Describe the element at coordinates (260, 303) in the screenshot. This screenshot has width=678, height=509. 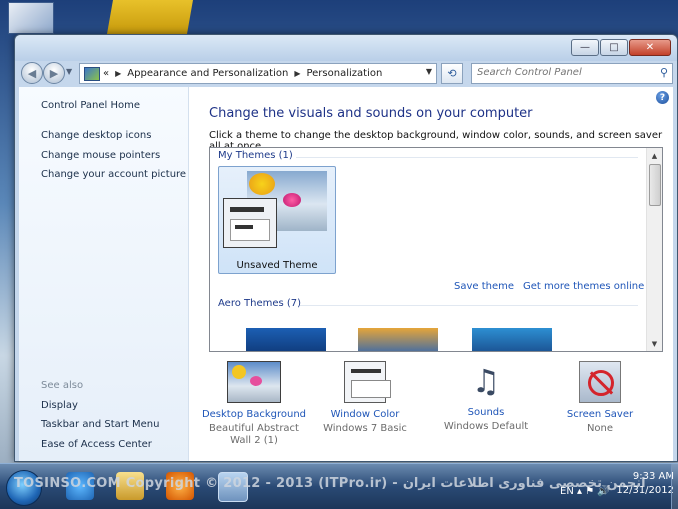
I see `aero-themes-header: Aero Themes (7)` at that location.